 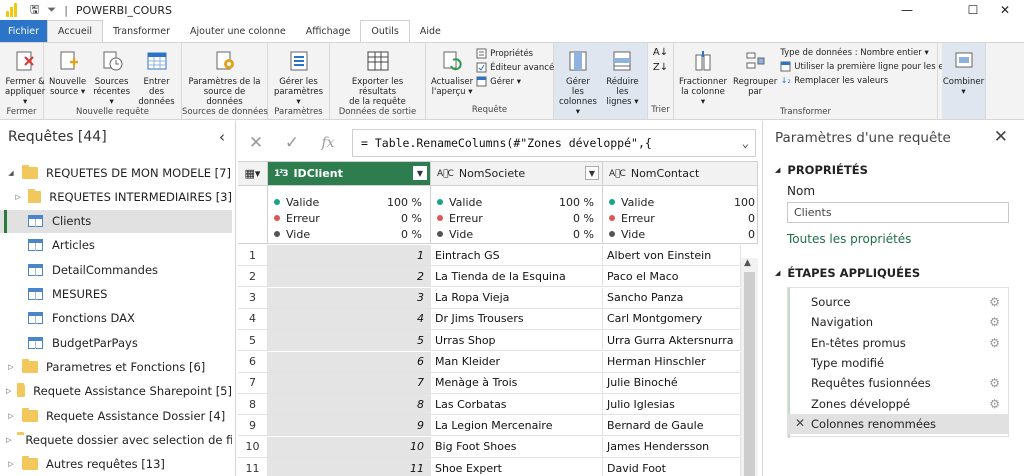 What do you see at coordinates (116, 221) in the screenshot?
I see `query-item: Clients` at bounding box center [116, 221].